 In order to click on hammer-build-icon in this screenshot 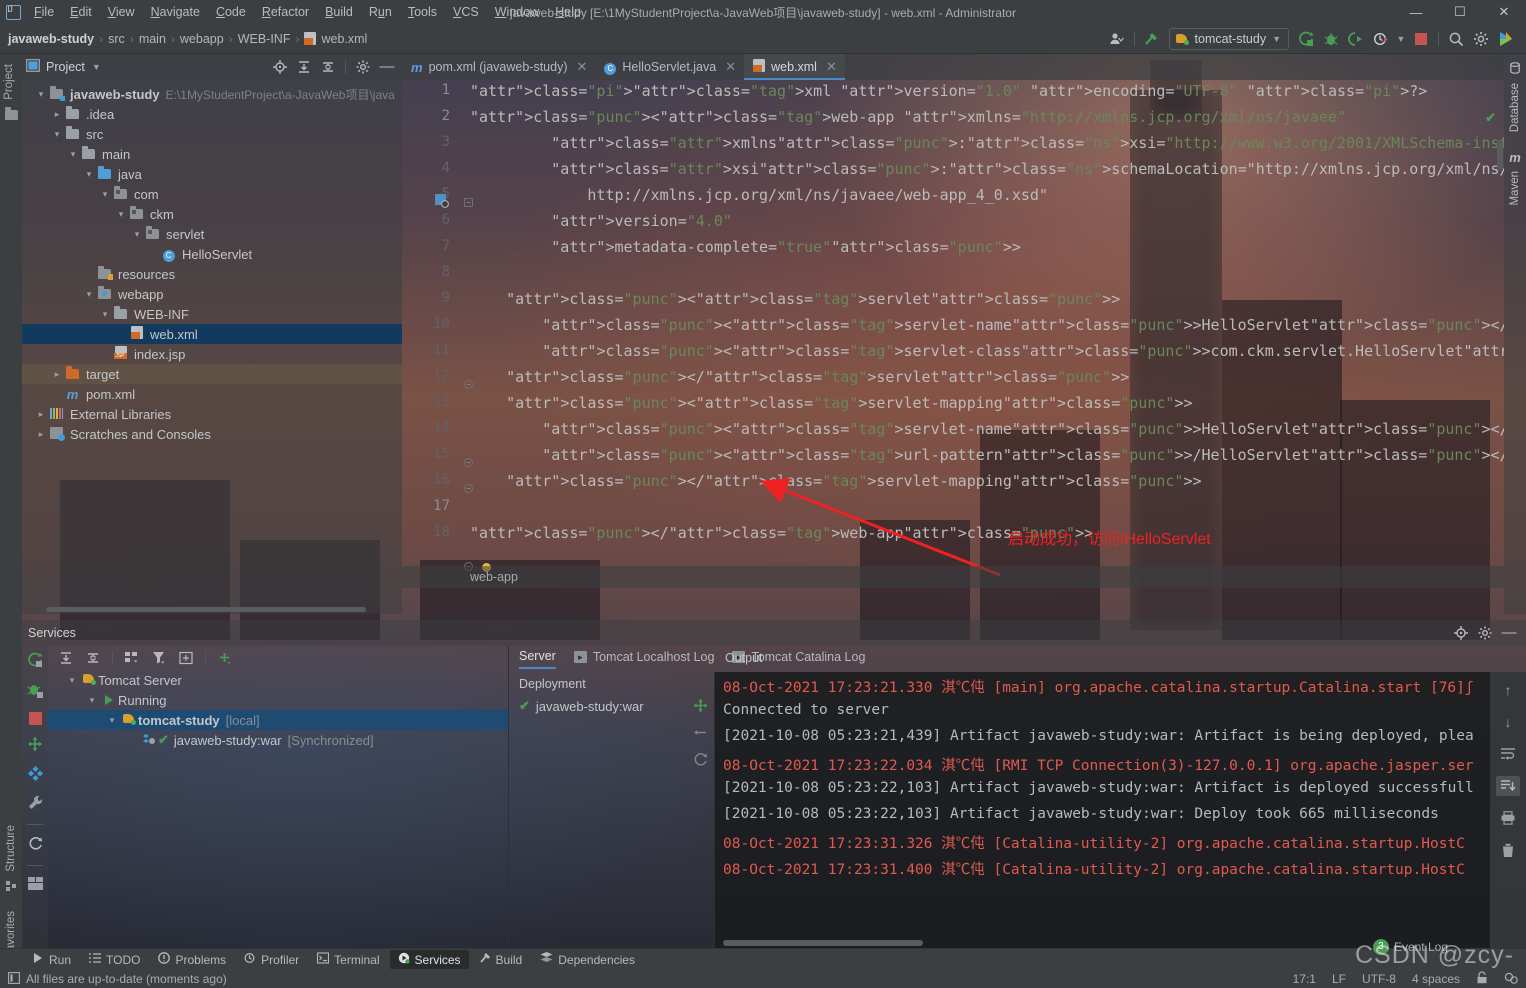, I will do `click(1152, 39)`.